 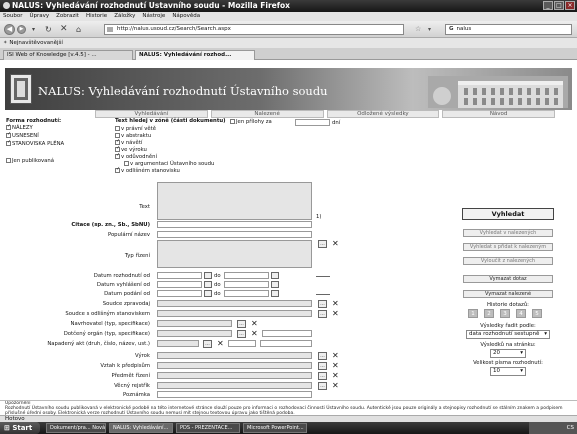 What do you see at coordinates (124, 16) in the screenshot?
I see `menu-zalozky: Záložky` at bounding box center [124, 16].